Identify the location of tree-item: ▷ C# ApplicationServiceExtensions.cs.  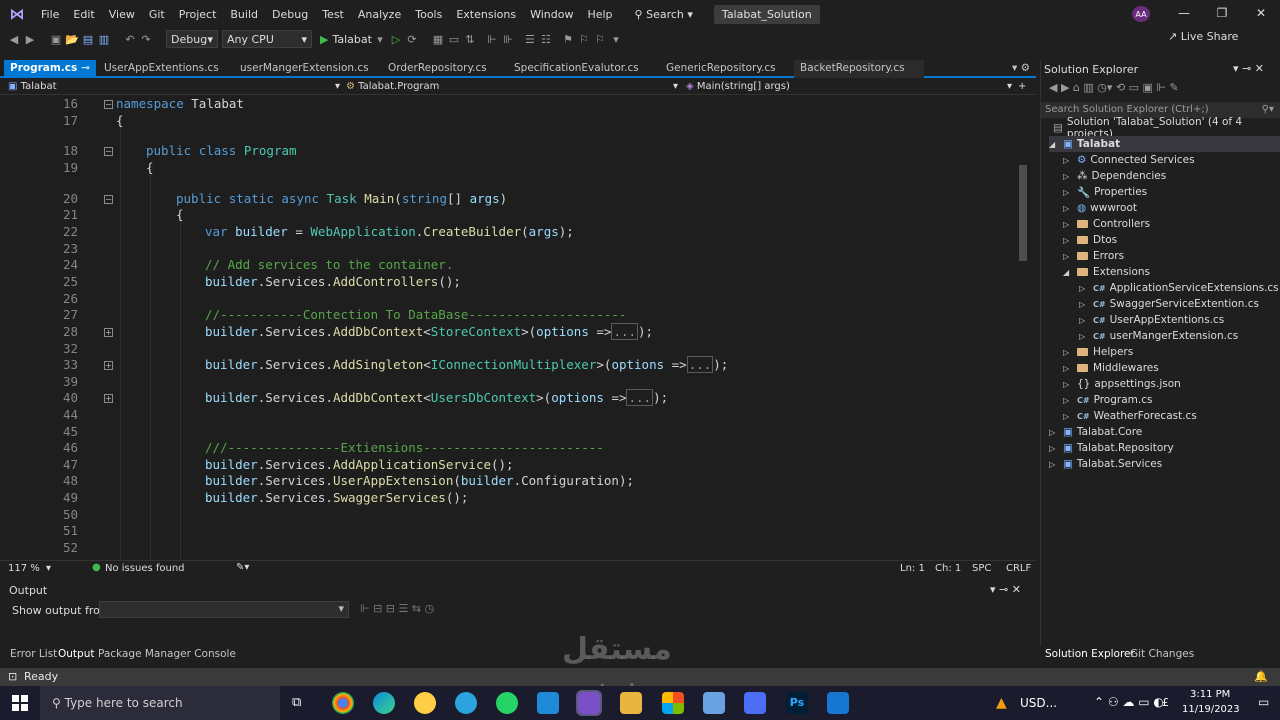
(1179, 288).